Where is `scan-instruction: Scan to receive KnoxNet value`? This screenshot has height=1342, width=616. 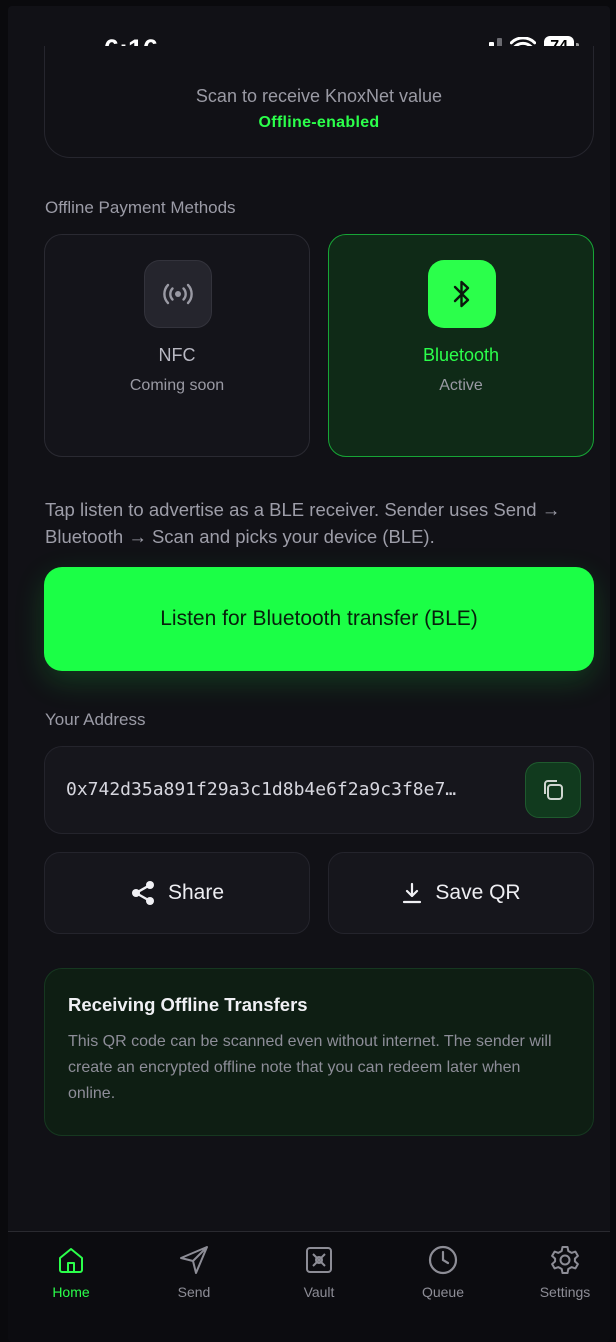
scan-instruction: Scan to receive KnoxNet value is located at coordinates (319, 95).